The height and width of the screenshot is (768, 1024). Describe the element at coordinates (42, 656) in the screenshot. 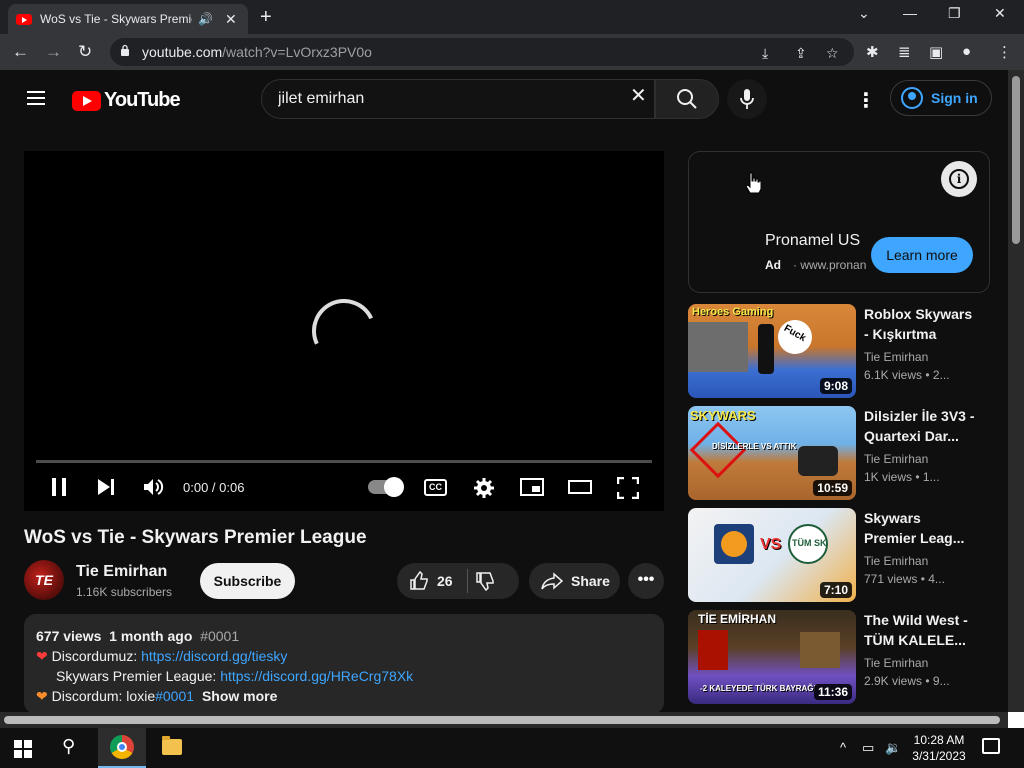

I see `red-heart-icon: ❤` at that location.